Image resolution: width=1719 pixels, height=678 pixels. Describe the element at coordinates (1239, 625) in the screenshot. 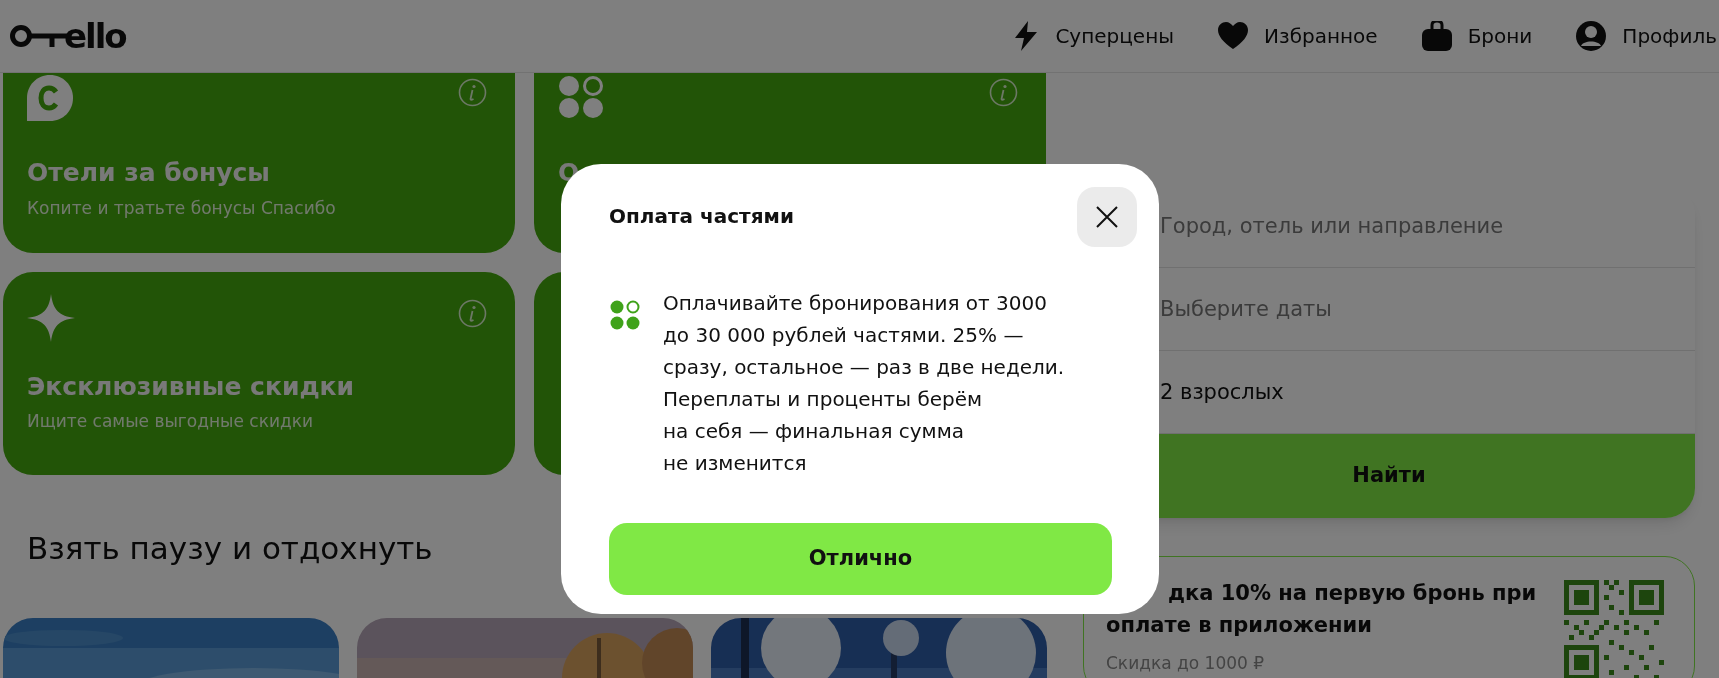

I see `promo-title: оплате в приложении` at that location.